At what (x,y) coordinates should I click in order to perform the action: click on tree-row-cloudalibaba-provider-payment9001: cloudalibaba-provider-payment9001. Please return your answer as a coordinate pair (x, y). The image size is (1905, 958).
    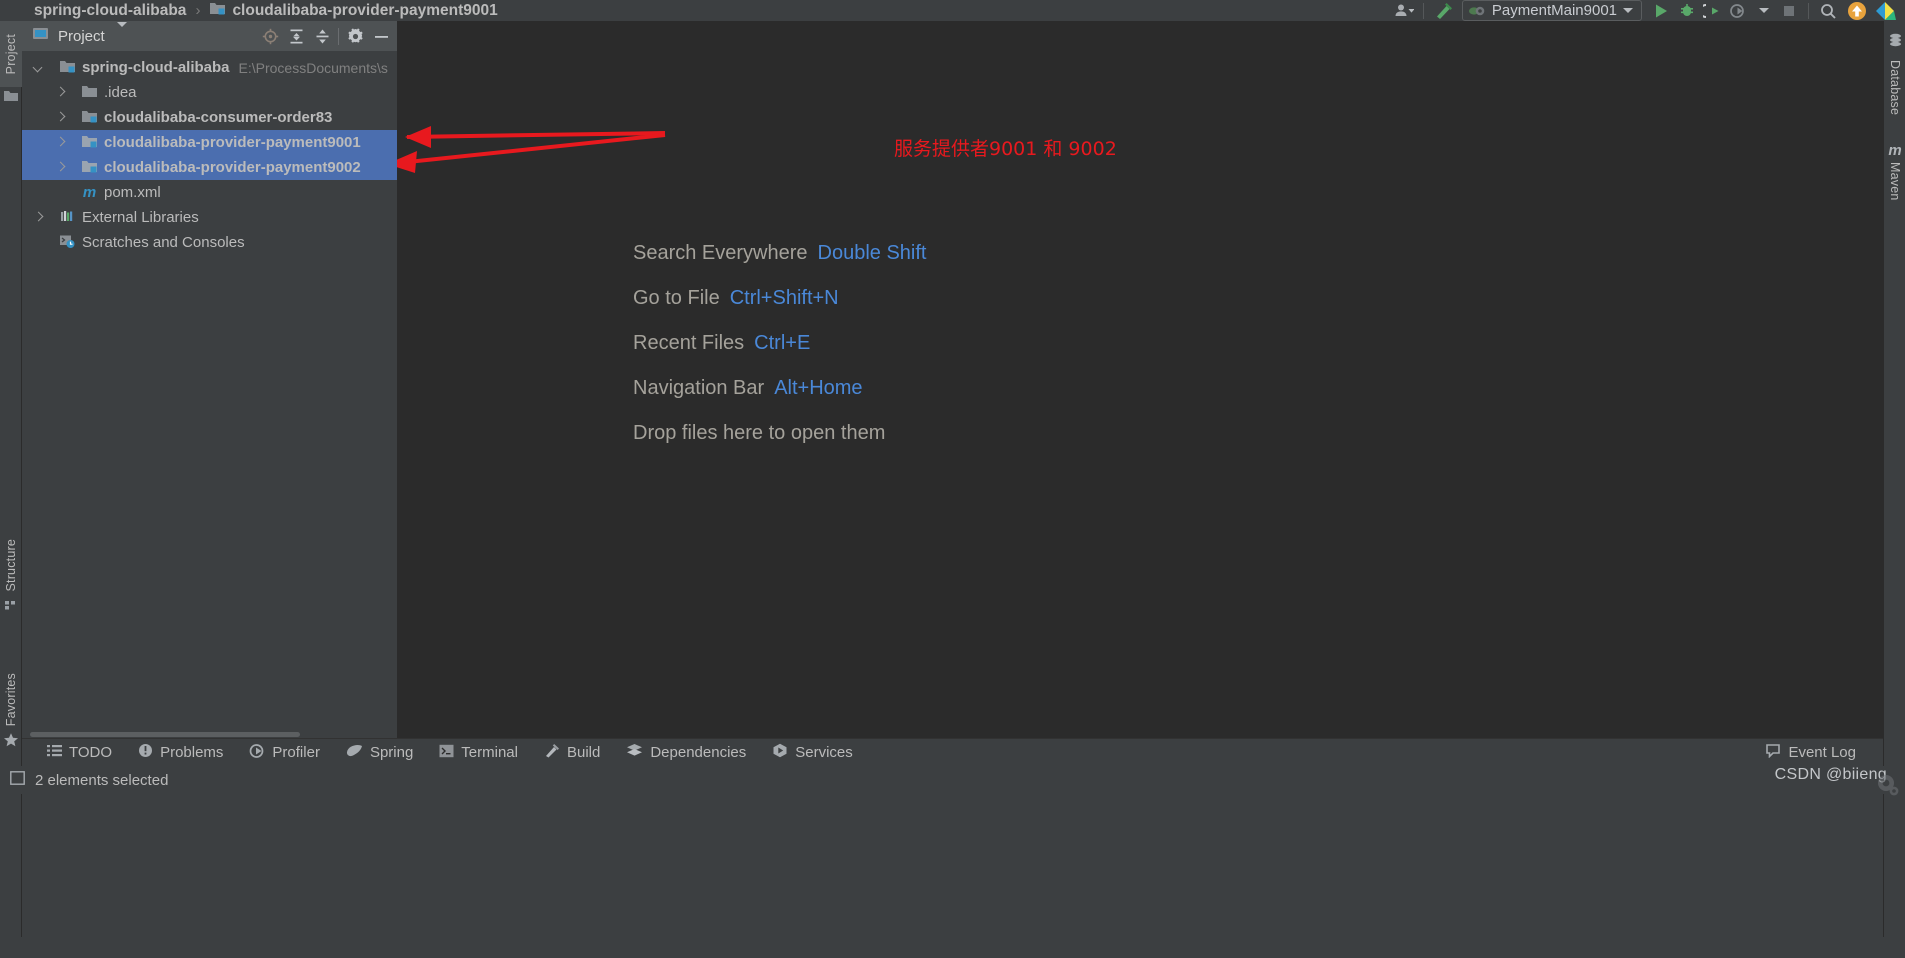
    Looking at the image, I should click on (209, 142).